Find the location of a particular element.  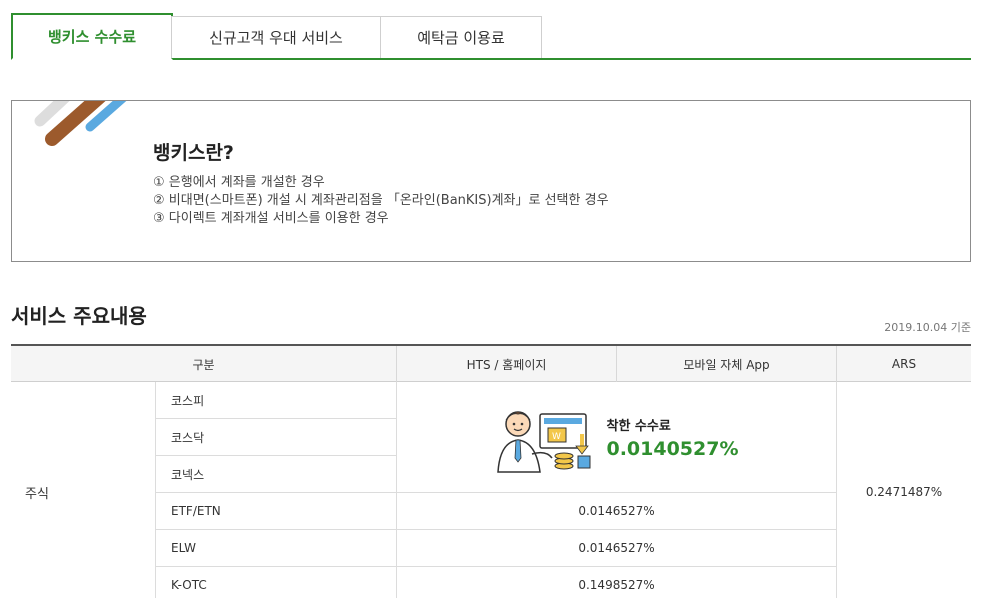

value-etf-etn: 0.0146527% is located at coordinates (616, 511).